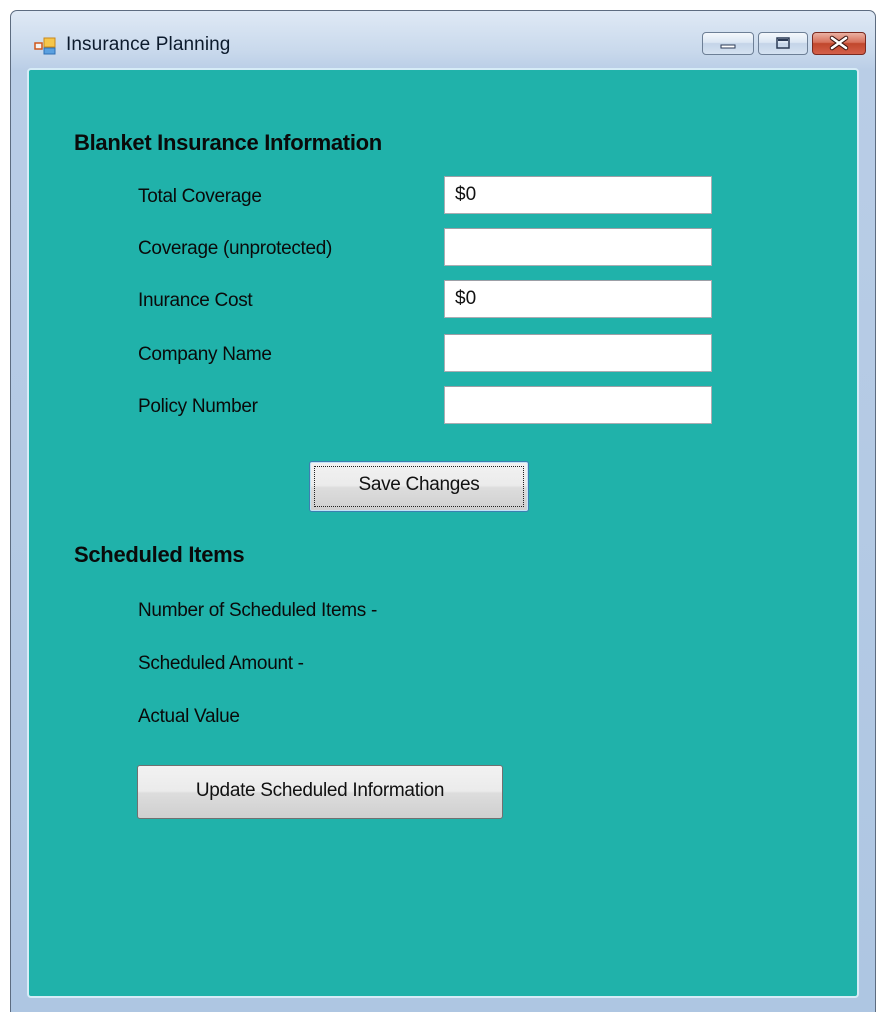 The height and width of the screenshot is (1012, 880). I want to click on policy-number-input, so click(578, 405).